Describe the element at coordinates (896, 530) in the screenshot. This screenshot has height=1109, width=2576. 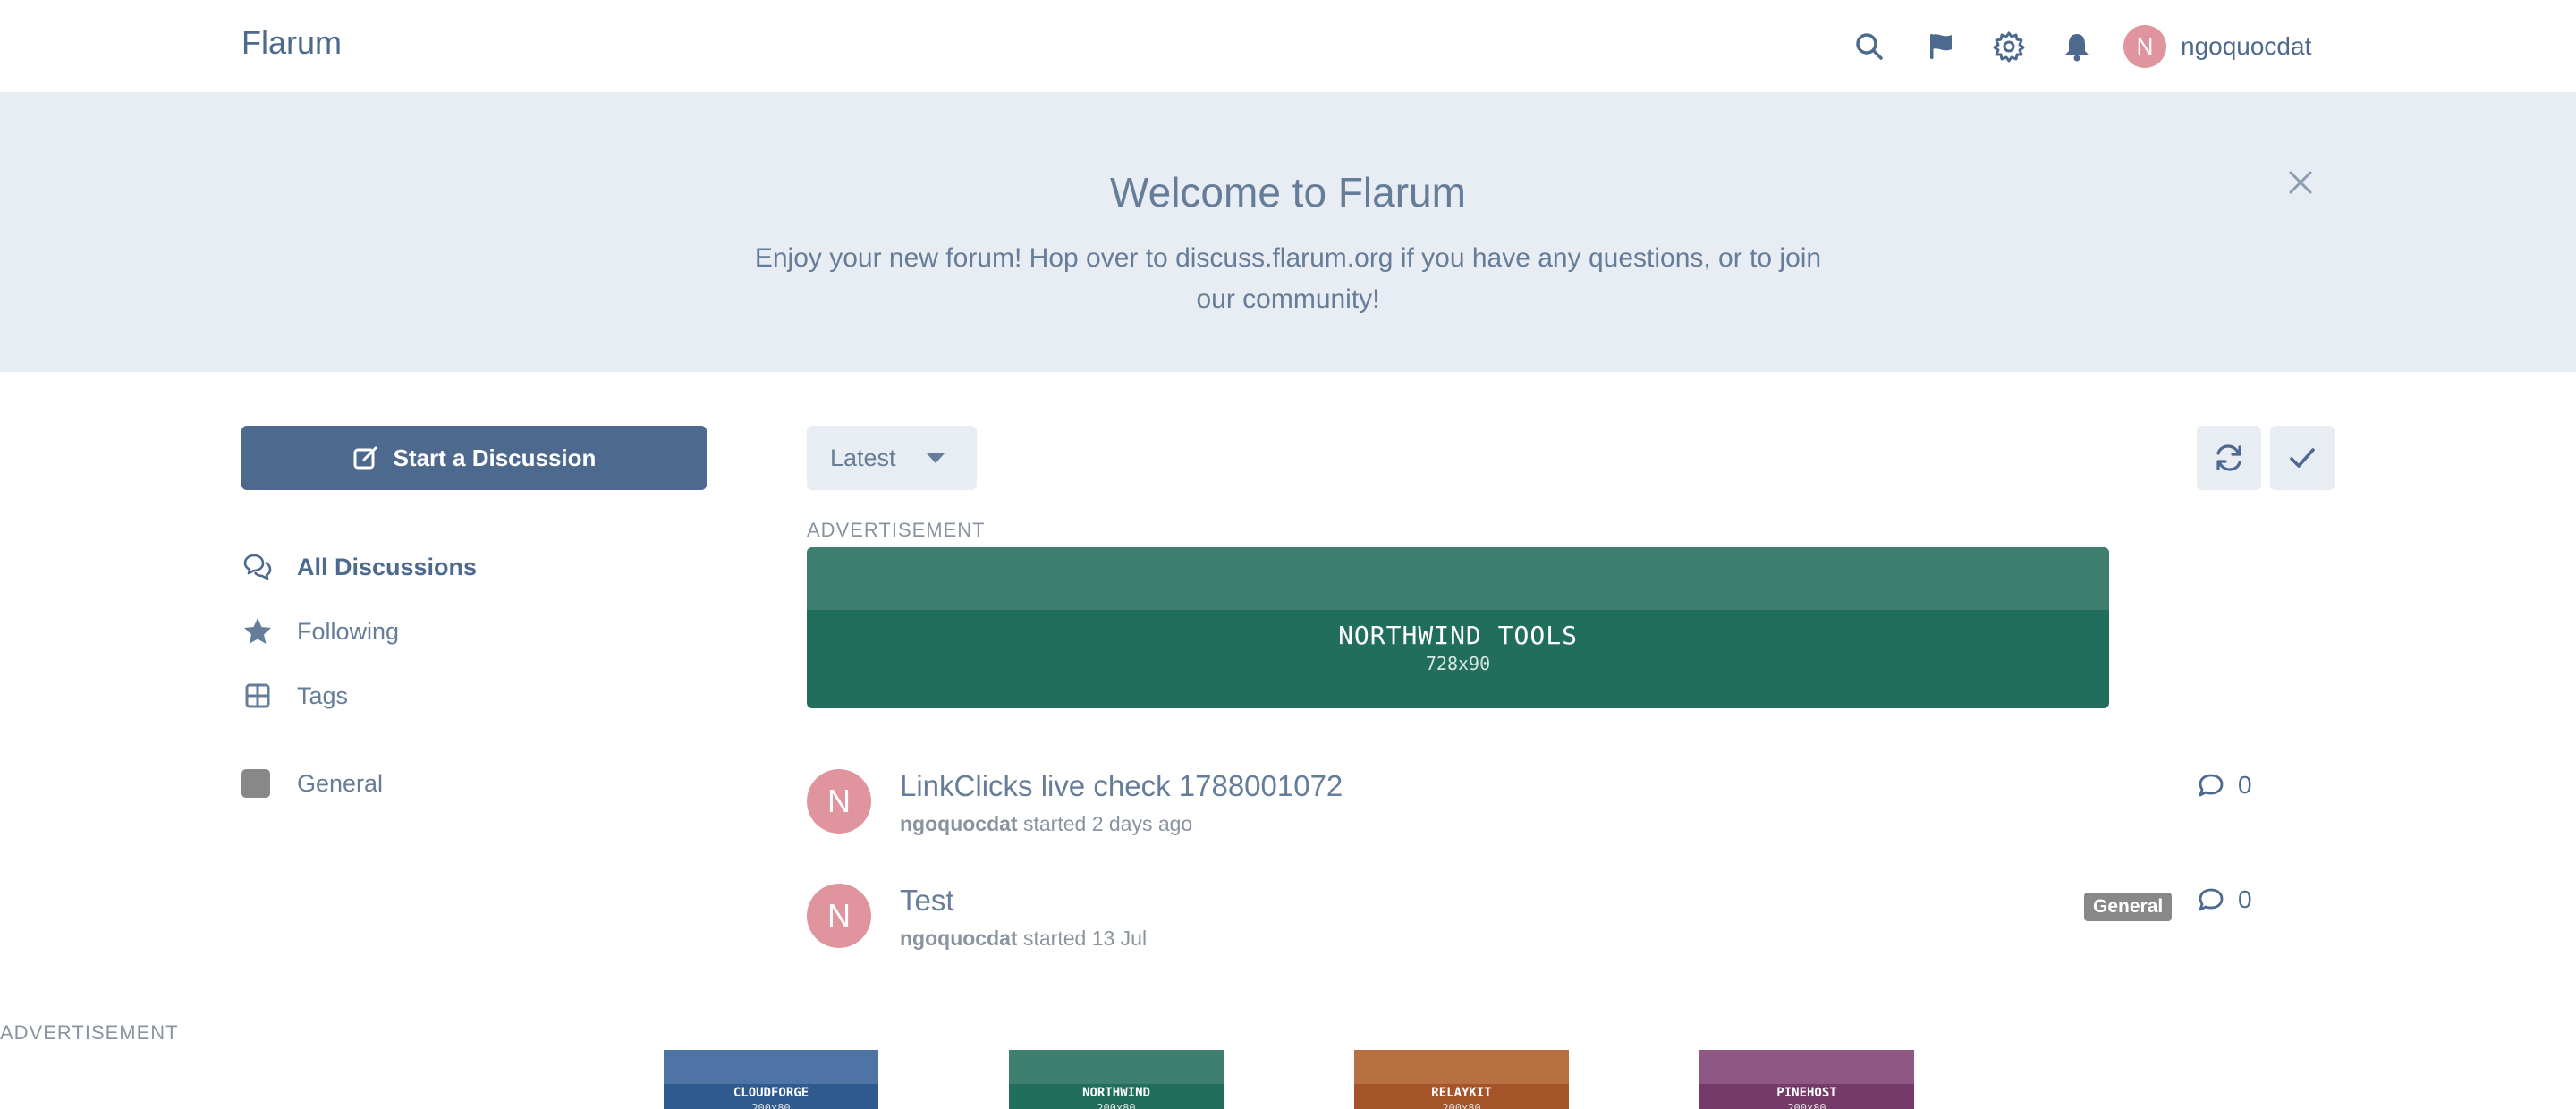
I see `ad-label: ADVERTISEMENT` at that location.